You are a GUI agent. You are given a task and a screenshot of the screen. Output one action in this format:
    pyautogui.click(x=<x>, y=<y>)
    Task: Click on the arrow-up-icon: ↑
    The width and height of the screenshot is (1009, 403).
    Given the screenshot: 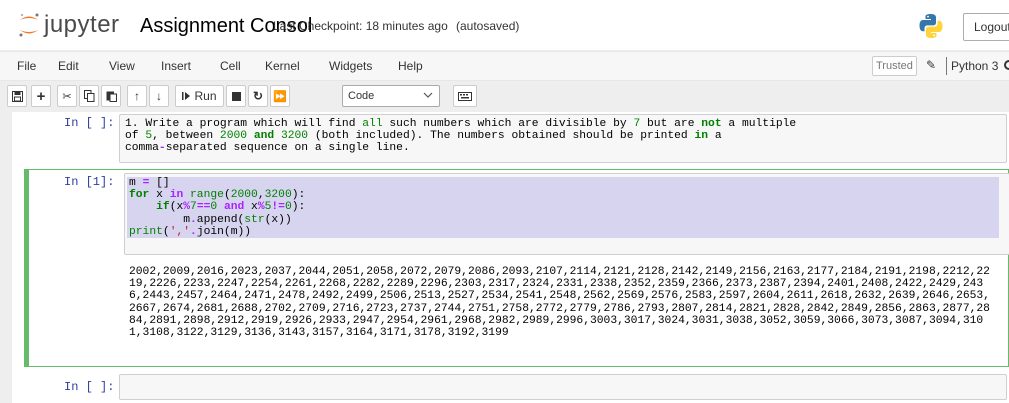 What is the action you would take?
    pyautogui.click(x=137, y=96)
    